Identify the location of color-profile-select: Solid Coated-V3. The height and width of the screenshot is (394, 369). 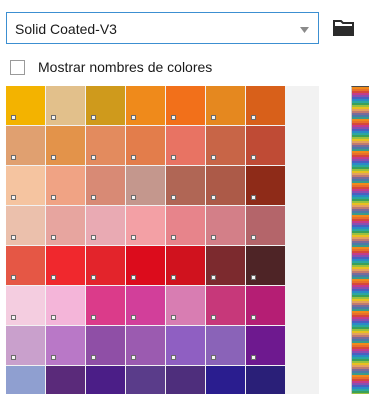
(162, 28).